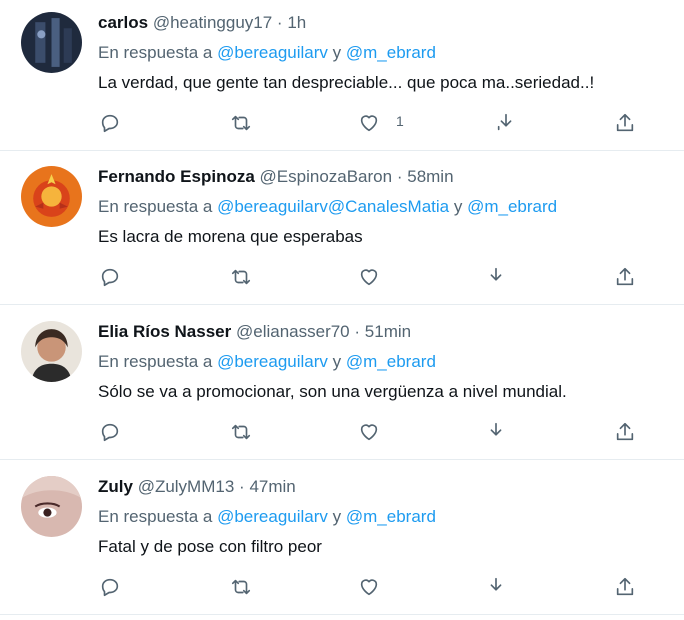 This screenshot has height=620, width=684. I want to click on tweet-header: carlos @heatingguy17 · 1h, so click(202, 23).